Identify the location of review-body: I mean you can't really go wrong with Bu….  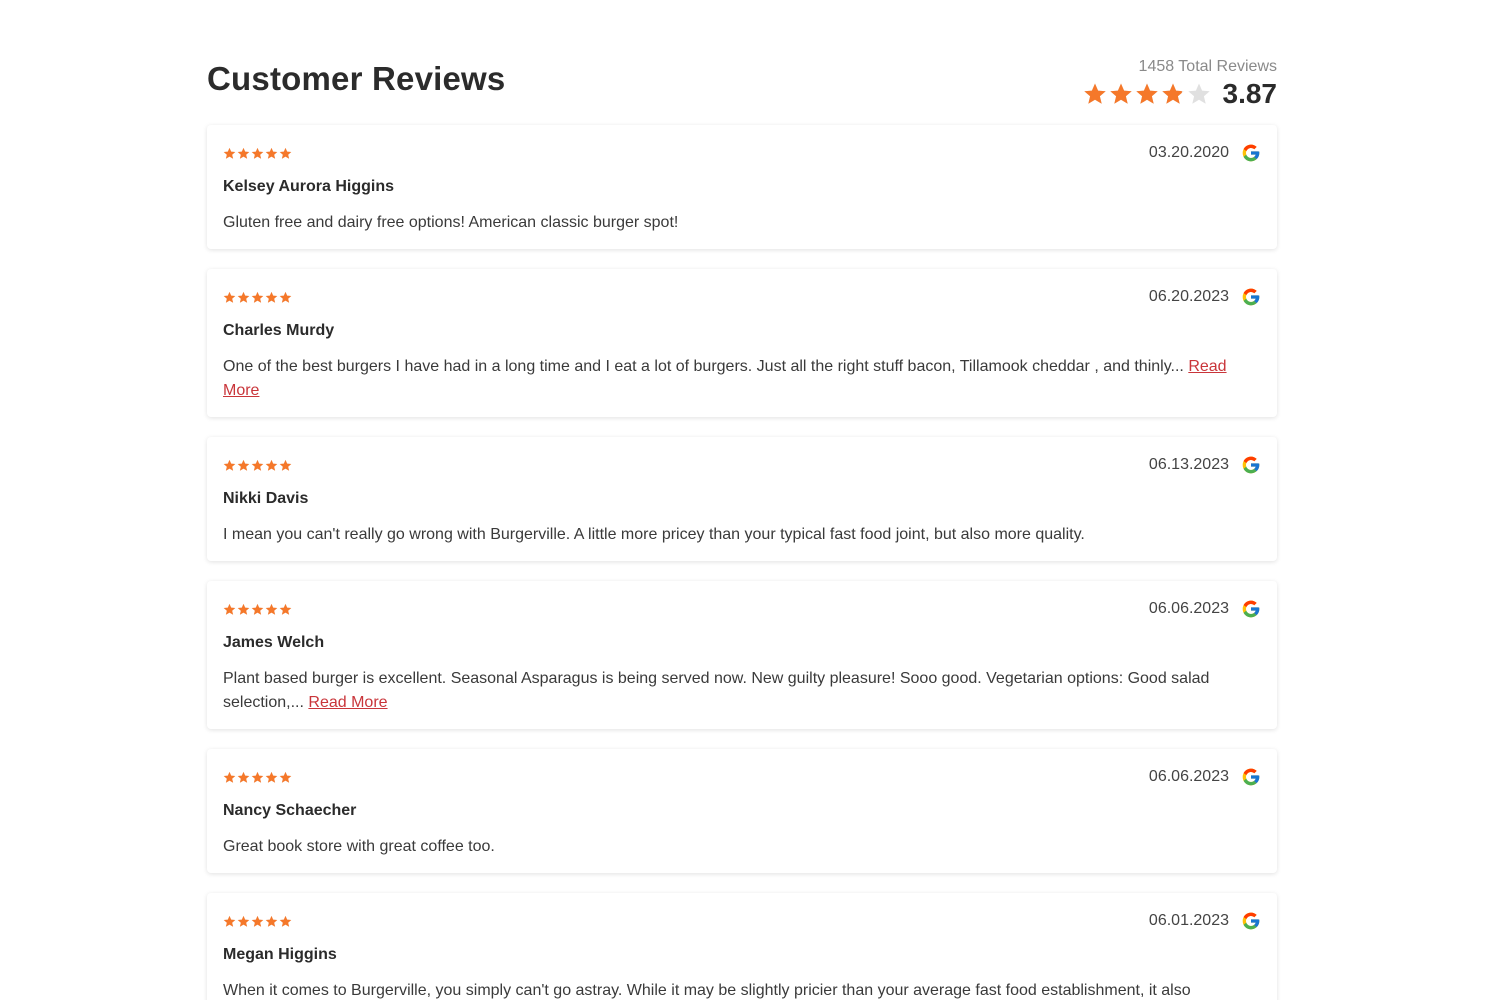
(654, 534).